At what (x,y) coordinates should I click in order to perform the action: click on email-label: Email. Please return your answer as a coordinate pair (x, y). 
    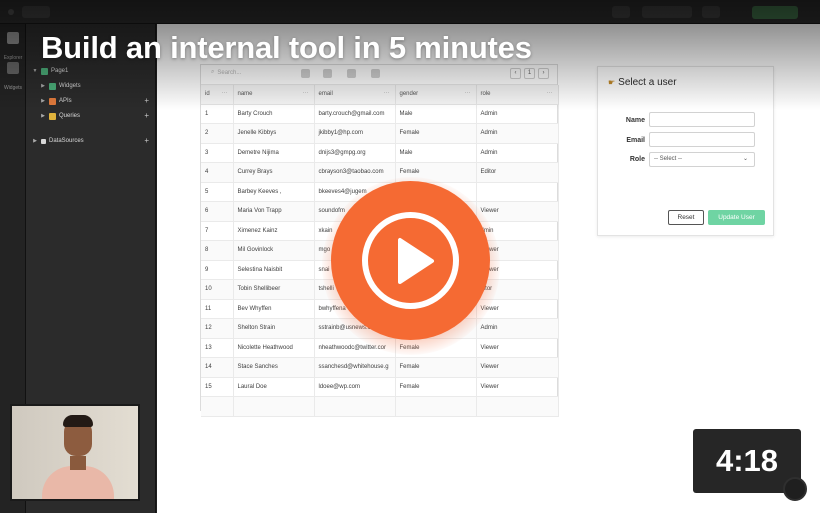
    Looking at the image, I should click on (635, 140).